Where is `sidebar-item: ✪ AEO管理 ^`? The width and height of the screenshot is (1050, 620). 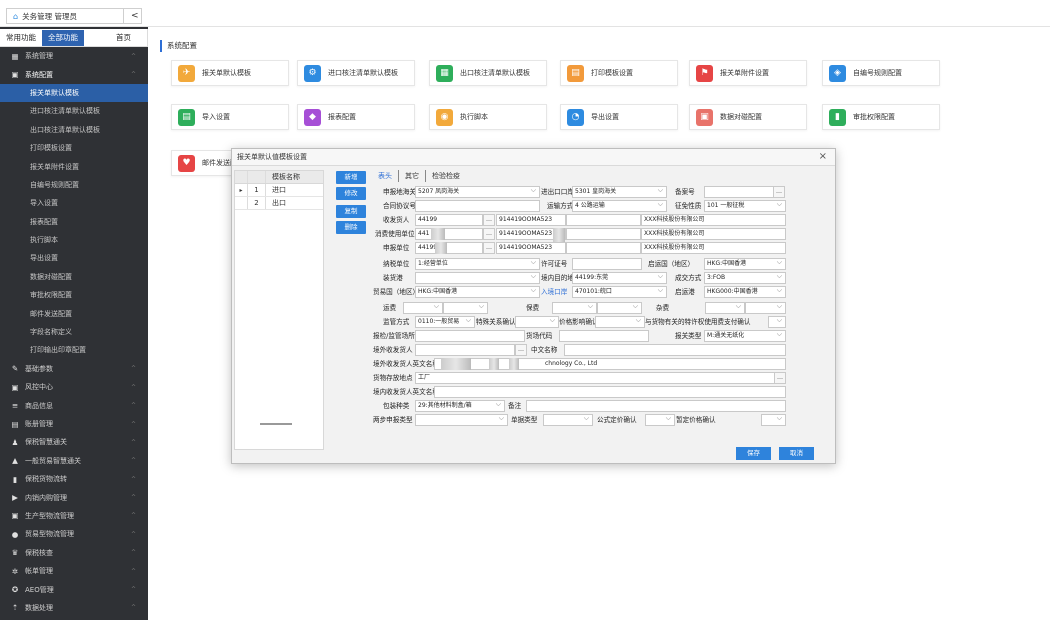
sidebar-item: ✪ AEO管理 ^ is located at coordinates (74, 589).